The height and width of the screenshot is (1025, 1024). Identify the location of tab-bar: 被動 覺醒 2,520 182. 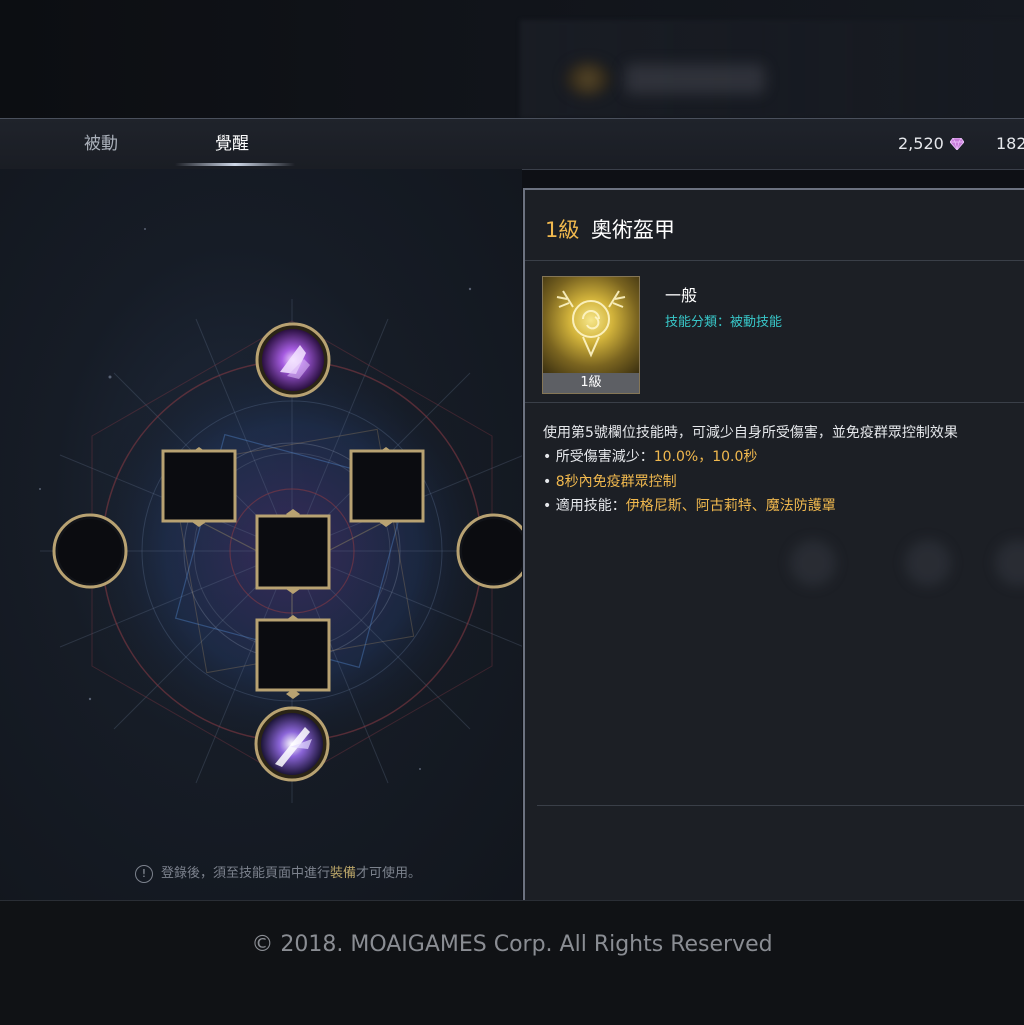
(512, 144).